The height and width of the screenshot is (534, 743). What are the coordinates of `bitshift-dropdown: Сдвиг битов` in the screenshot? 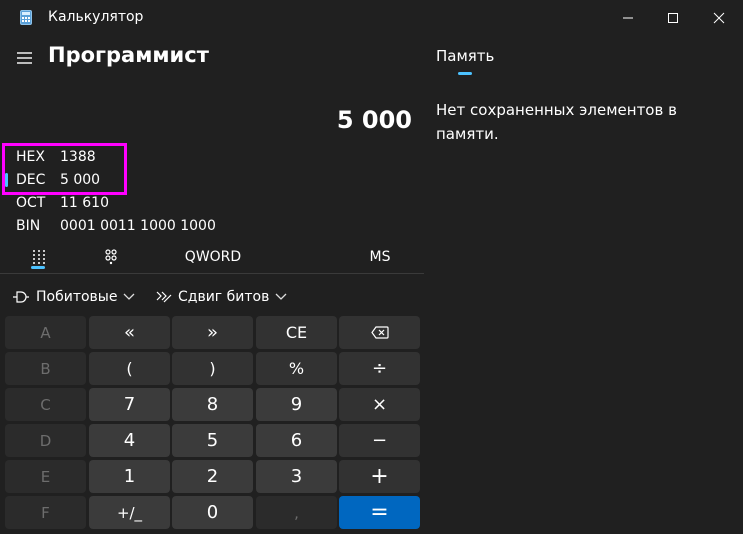 It's located at (221, 297).